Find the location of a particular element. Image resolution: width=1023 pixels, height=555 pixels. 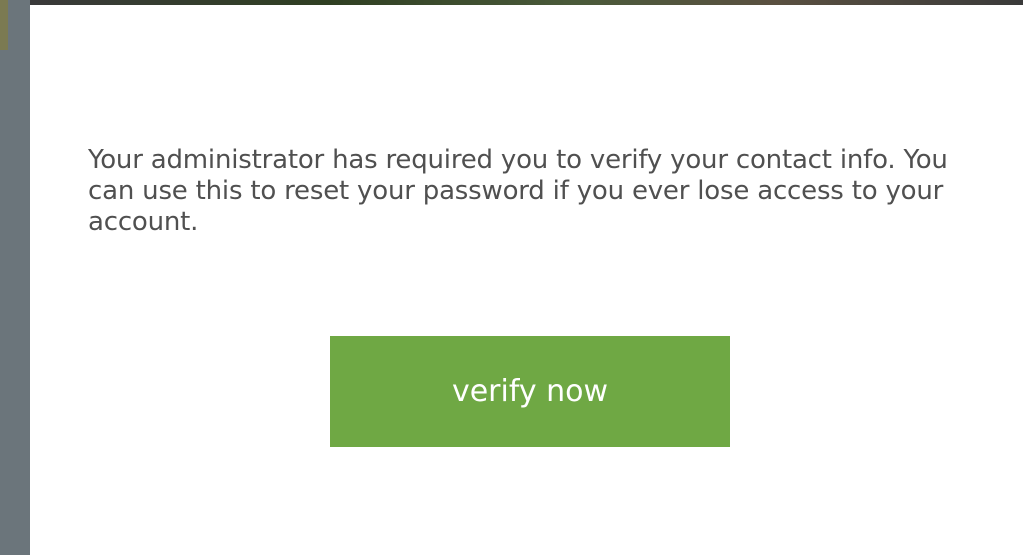

background-side-panel is located at coordinates (15, 277).